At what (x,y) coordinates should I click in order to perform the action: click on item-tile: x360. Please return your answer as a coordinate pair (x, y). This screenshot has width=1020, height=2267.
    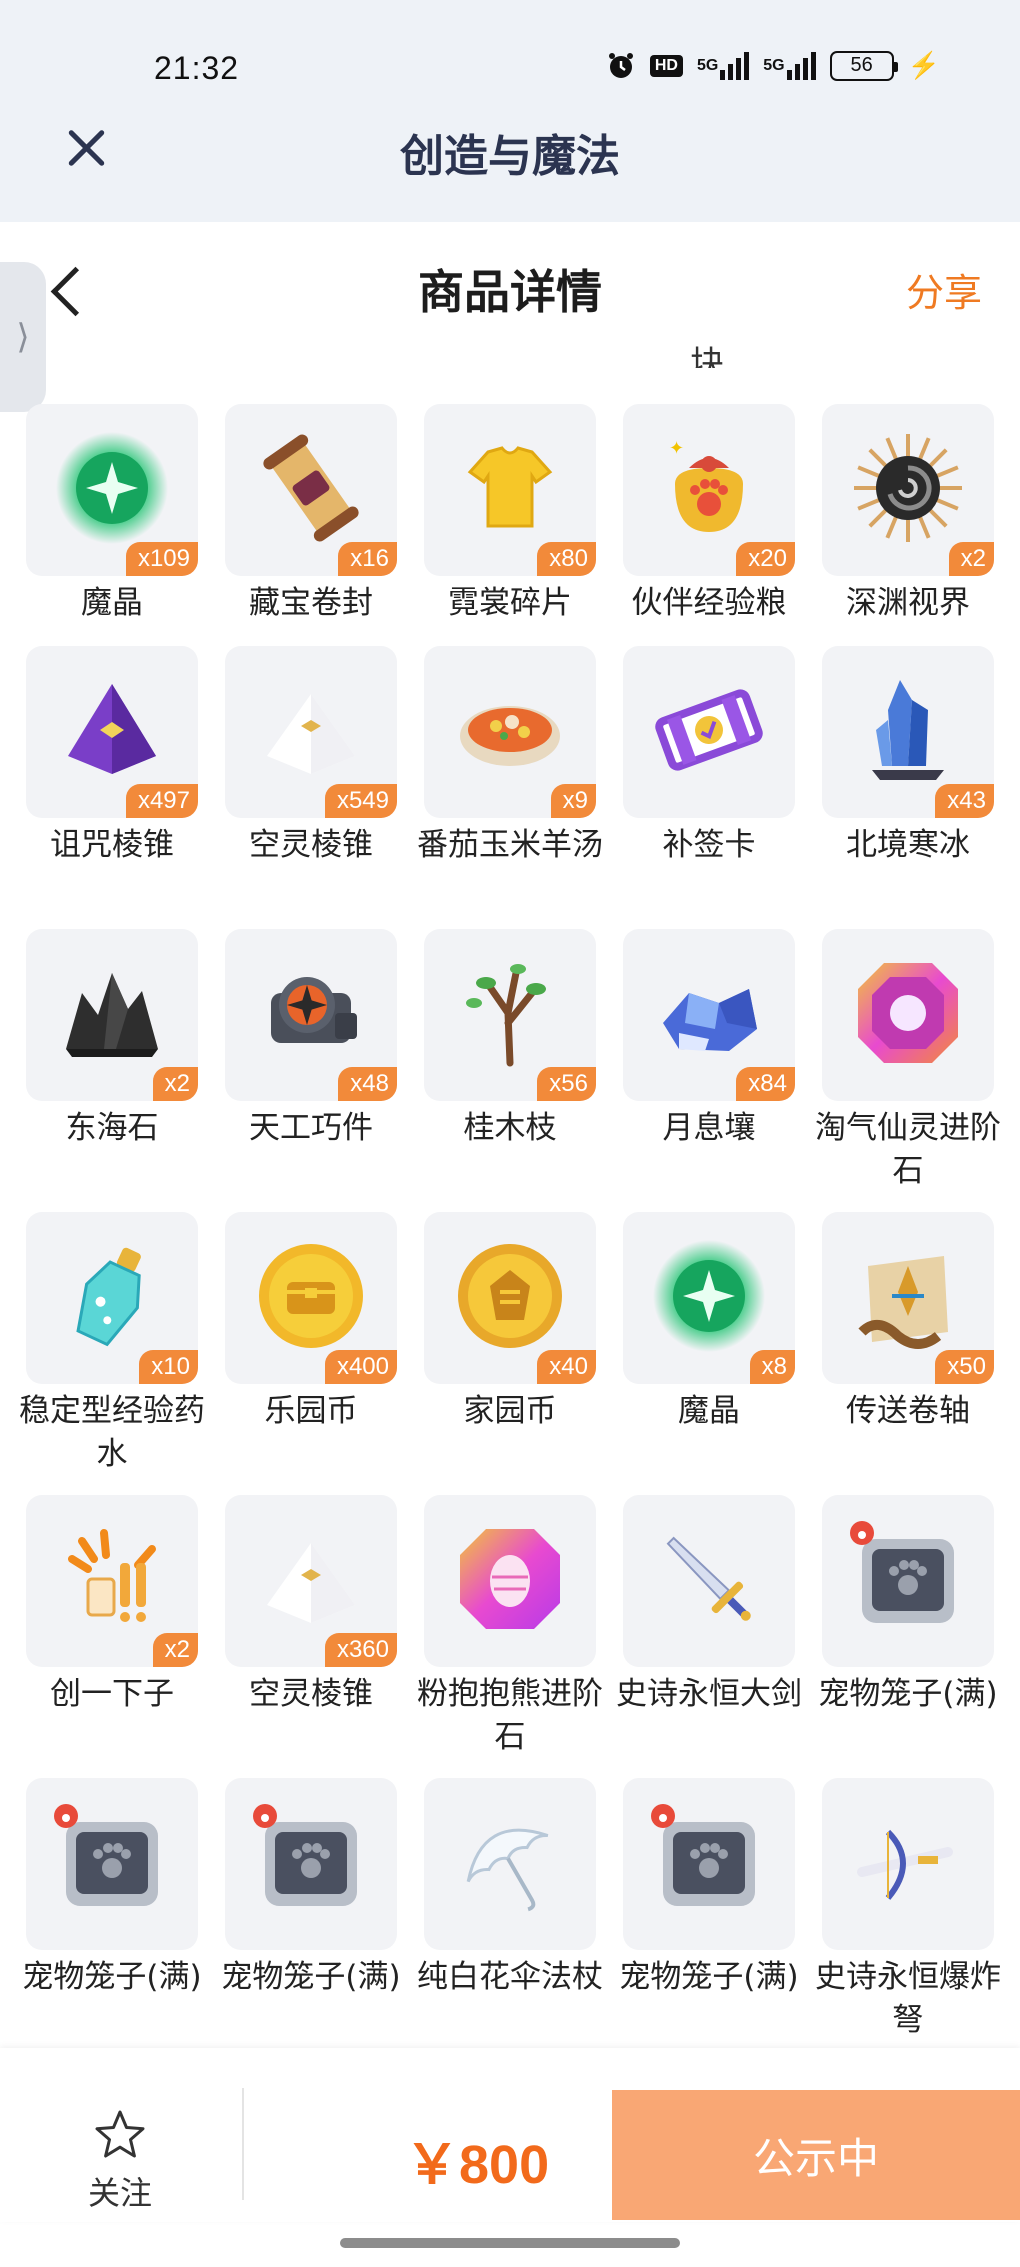
    Looking at the image, I should click on (311, 1581).